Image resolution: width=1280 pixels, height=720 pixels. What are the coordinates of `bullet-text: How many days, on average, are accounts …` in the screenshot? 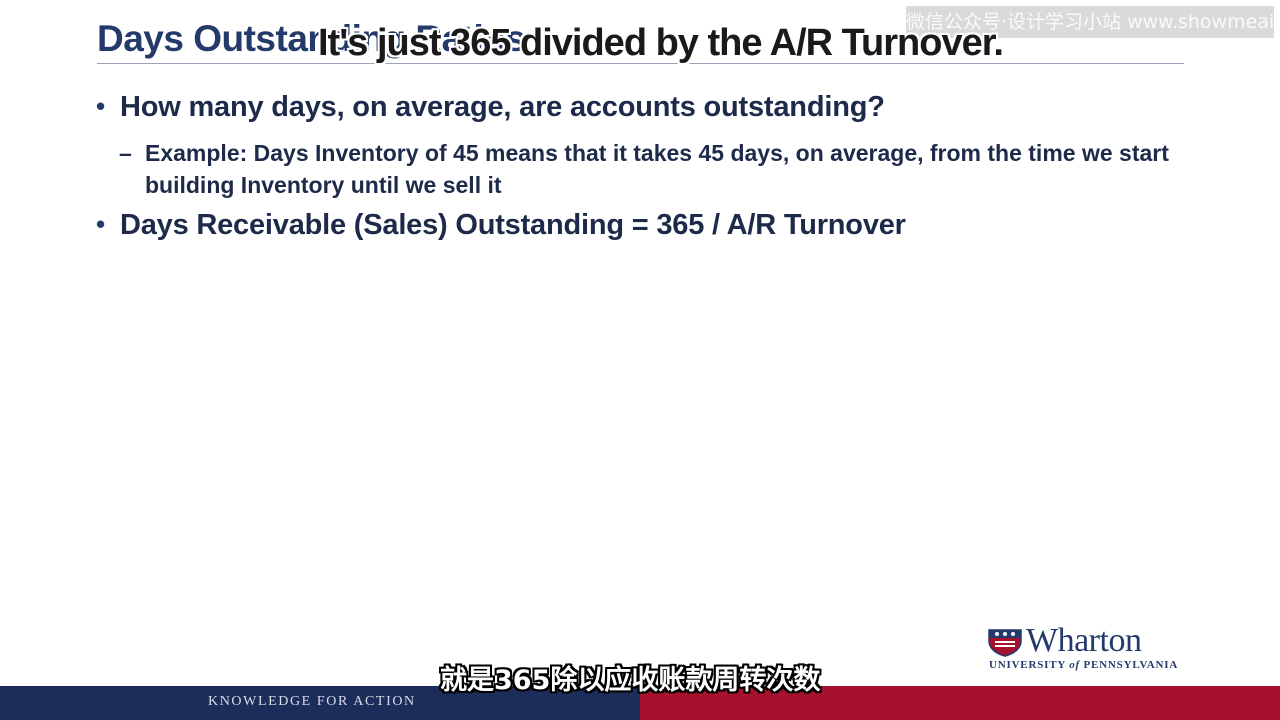 It's located at (502, 107).